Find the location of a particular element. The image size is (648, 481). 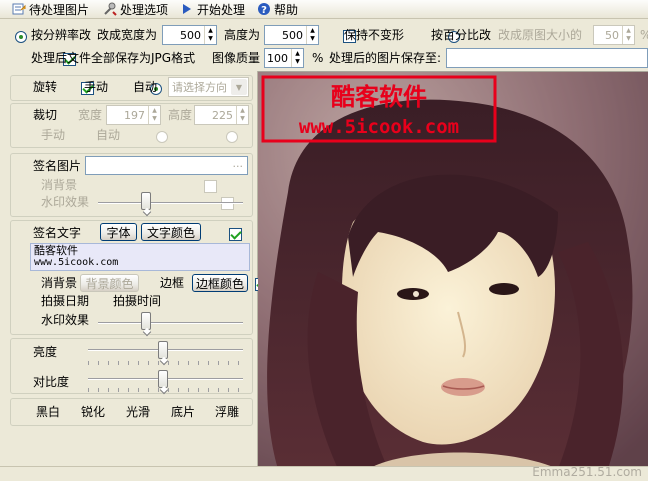

sign-text-watermark-slider is located at coordinates (146, 321).